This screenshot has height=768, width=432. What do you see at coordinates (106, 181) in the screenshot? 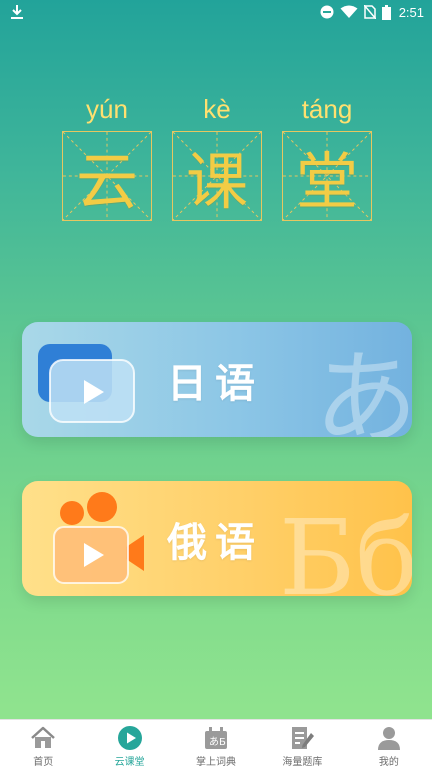
I see `title-char-yun: 云` at bounding box center [106, 181].